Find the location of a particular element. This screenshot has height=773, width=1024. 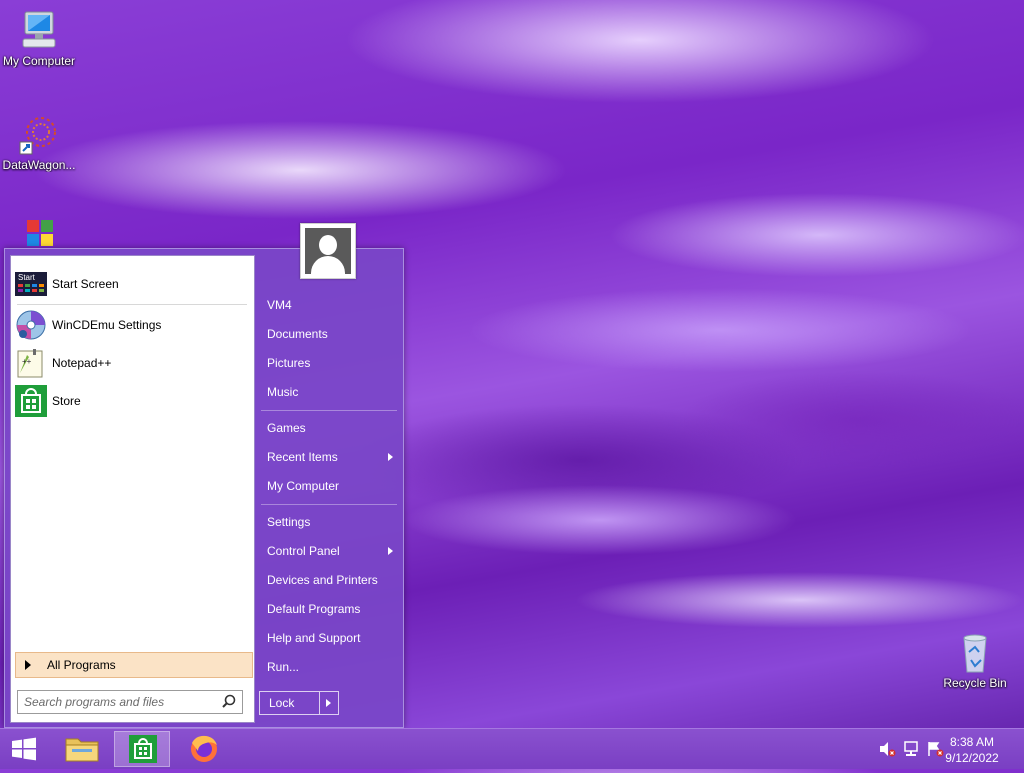

start-right-help-support: Help and Support is located at coordinates (331, 638).